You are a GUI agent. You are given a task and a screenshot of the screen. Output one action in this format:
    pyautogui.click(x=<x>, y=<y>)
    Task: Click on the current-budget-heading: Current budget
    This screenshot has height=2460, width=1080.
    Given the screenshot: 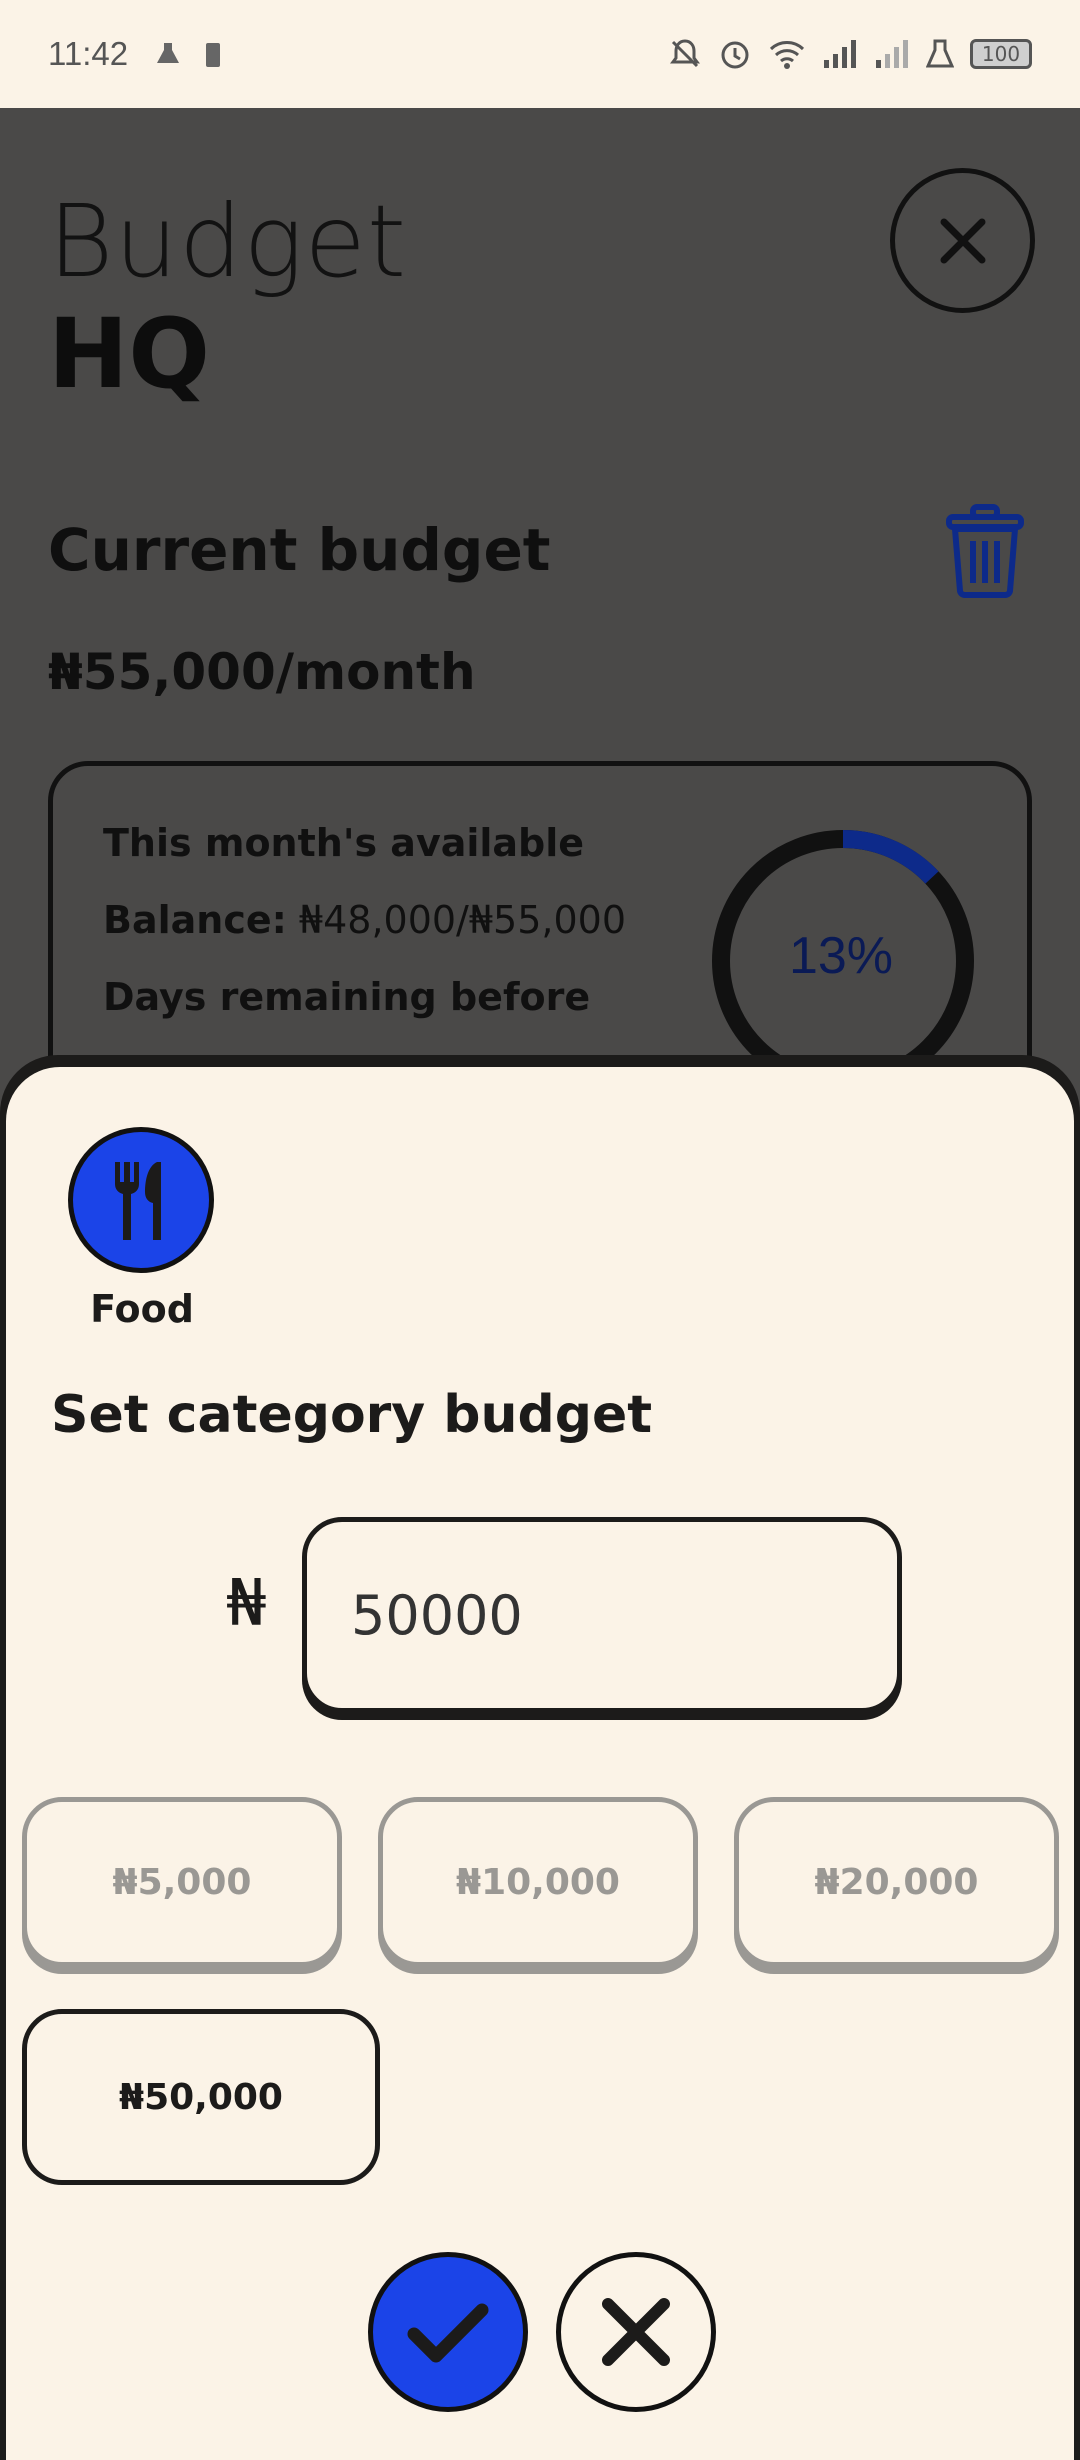 What is the action you would take?
    pyautogui.click(x=299, y=550)
    